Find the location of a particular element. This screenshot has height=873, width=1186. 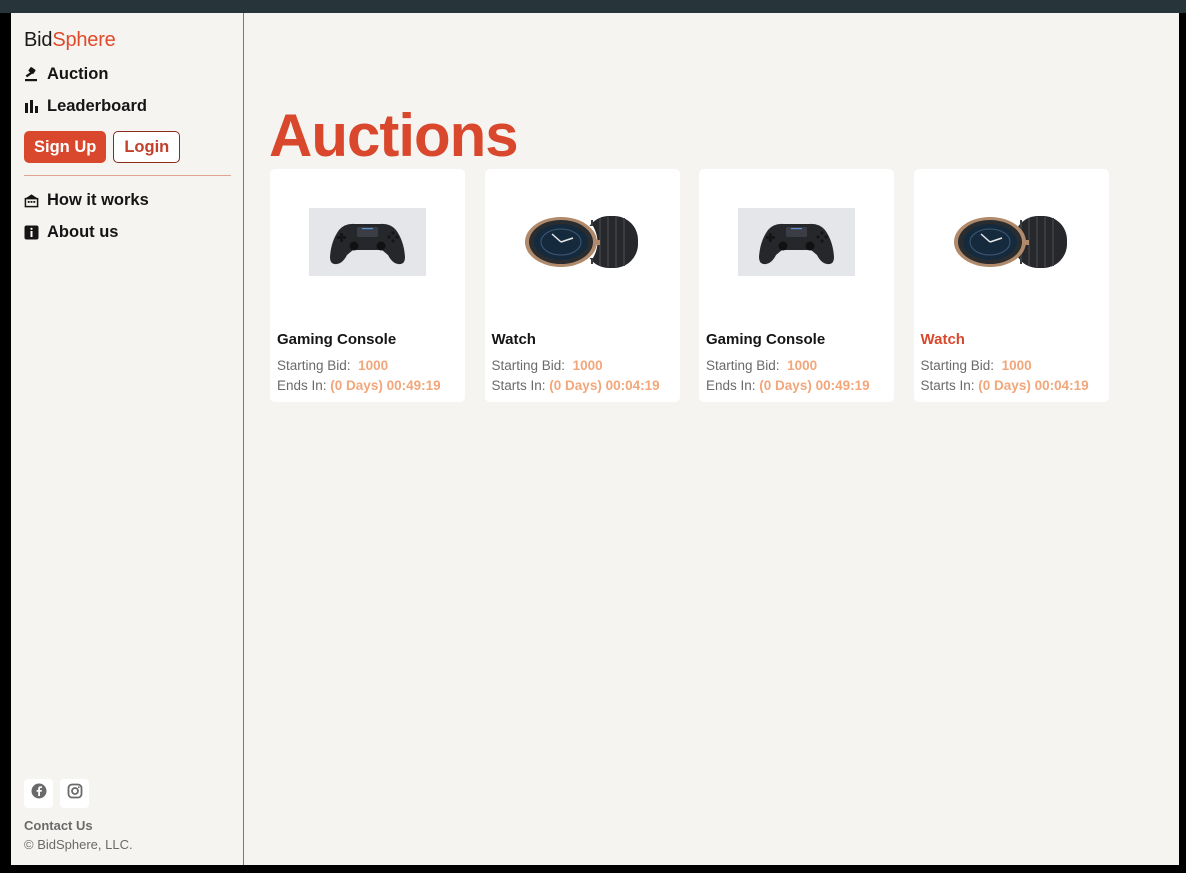

facebook-icon is located at coordinates (39, 793).